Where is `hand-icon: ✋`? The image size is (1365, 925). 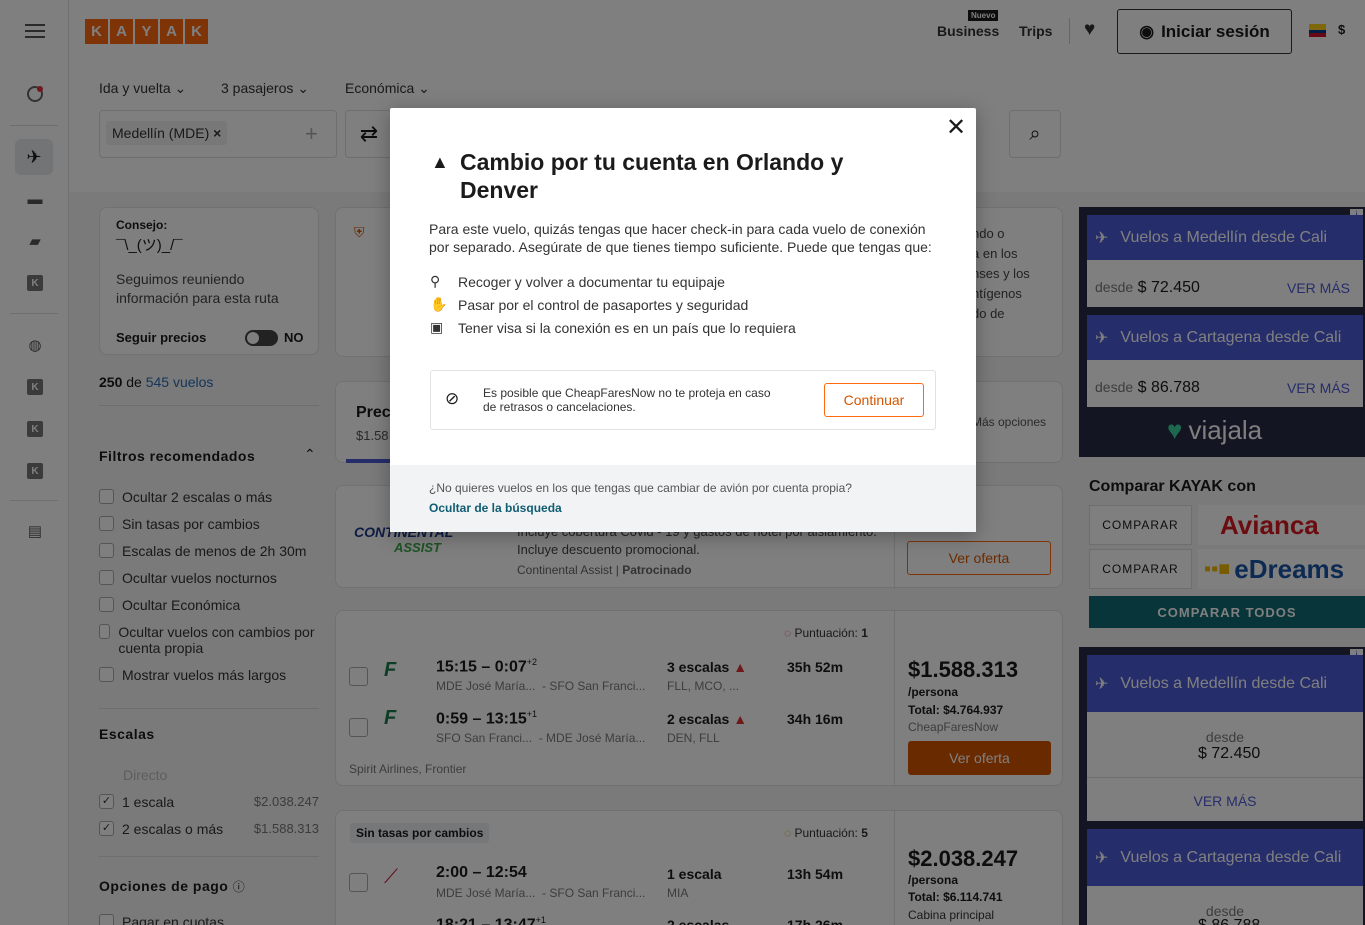 hand-icon: ✋ is located at coordinates (439, 304).